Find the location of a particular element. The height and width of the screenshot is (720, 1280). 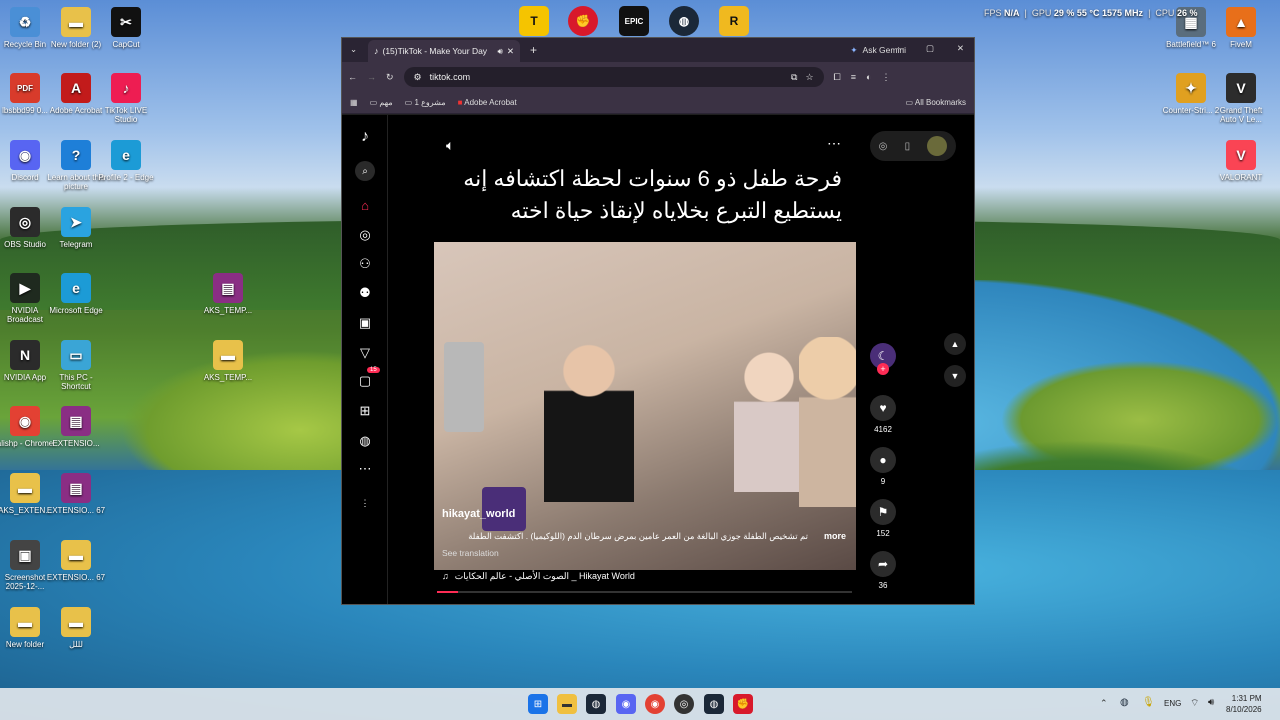

desktop-shortcut: e Microsoft Edge is located at coordinates (76, 294).